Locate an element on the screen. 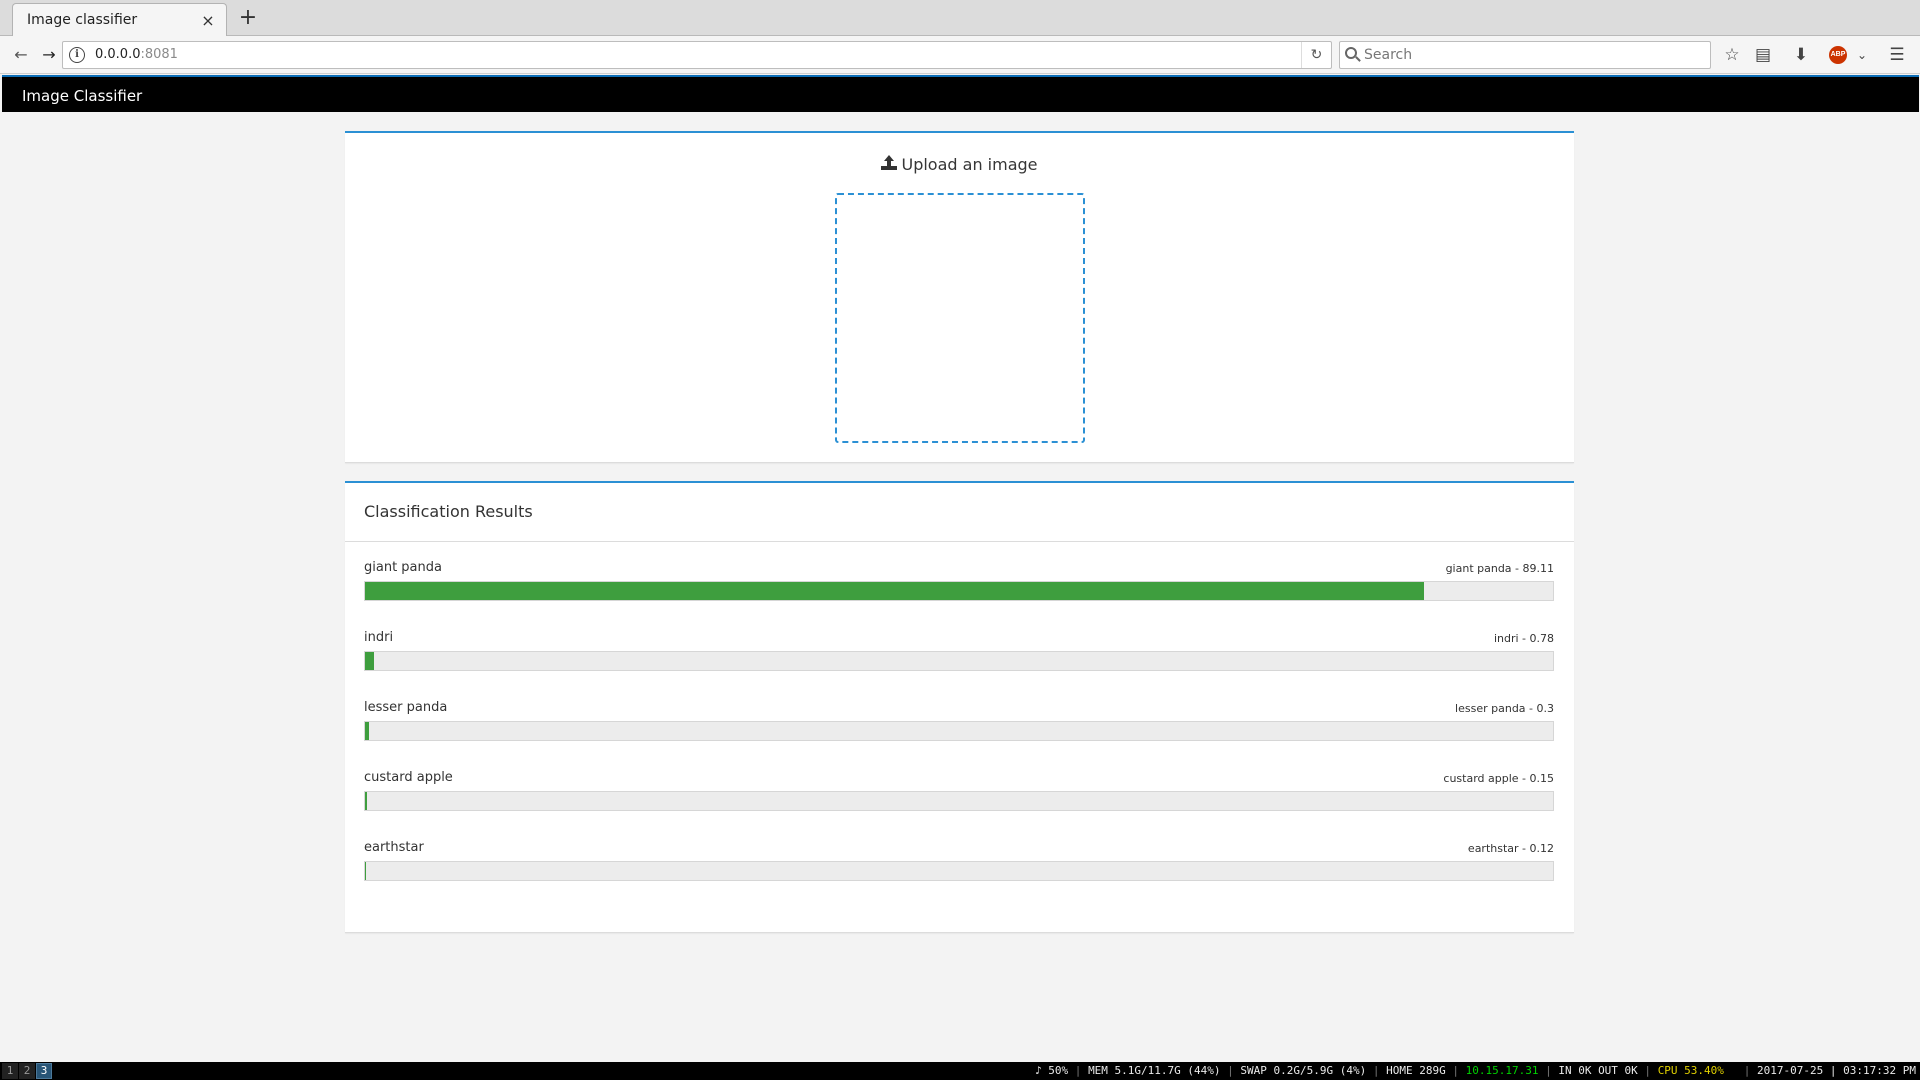 Image resolution: width=1920 pixels, height=1080 pixels. results-header: Classification Results is located at coordinates (959, 512).